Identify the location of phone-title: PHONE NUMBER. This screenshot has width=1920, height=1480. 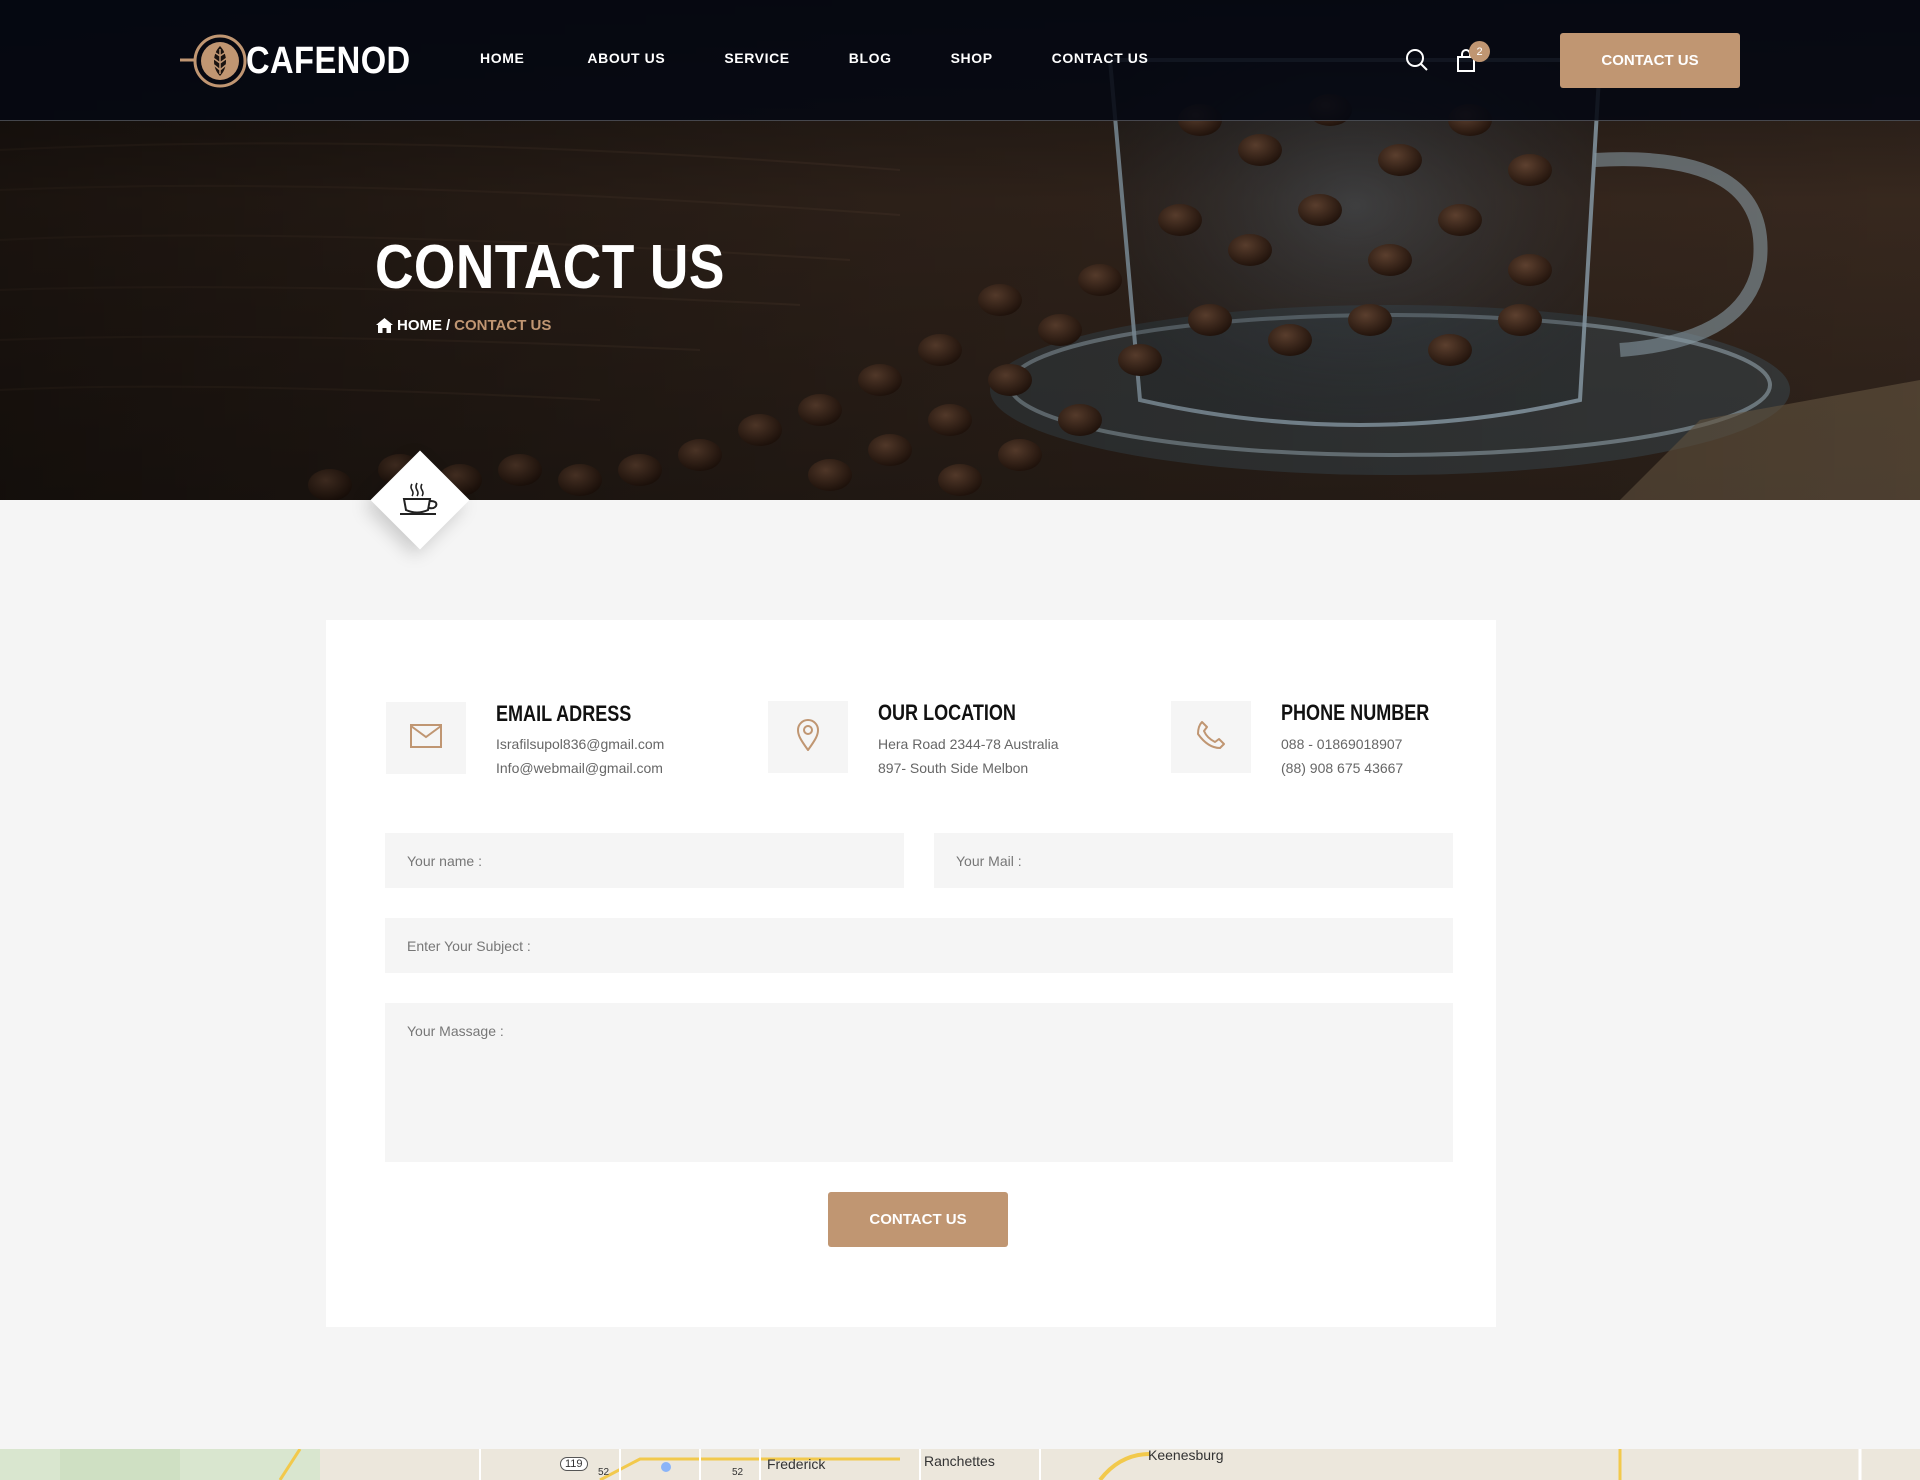
(1355, 712).